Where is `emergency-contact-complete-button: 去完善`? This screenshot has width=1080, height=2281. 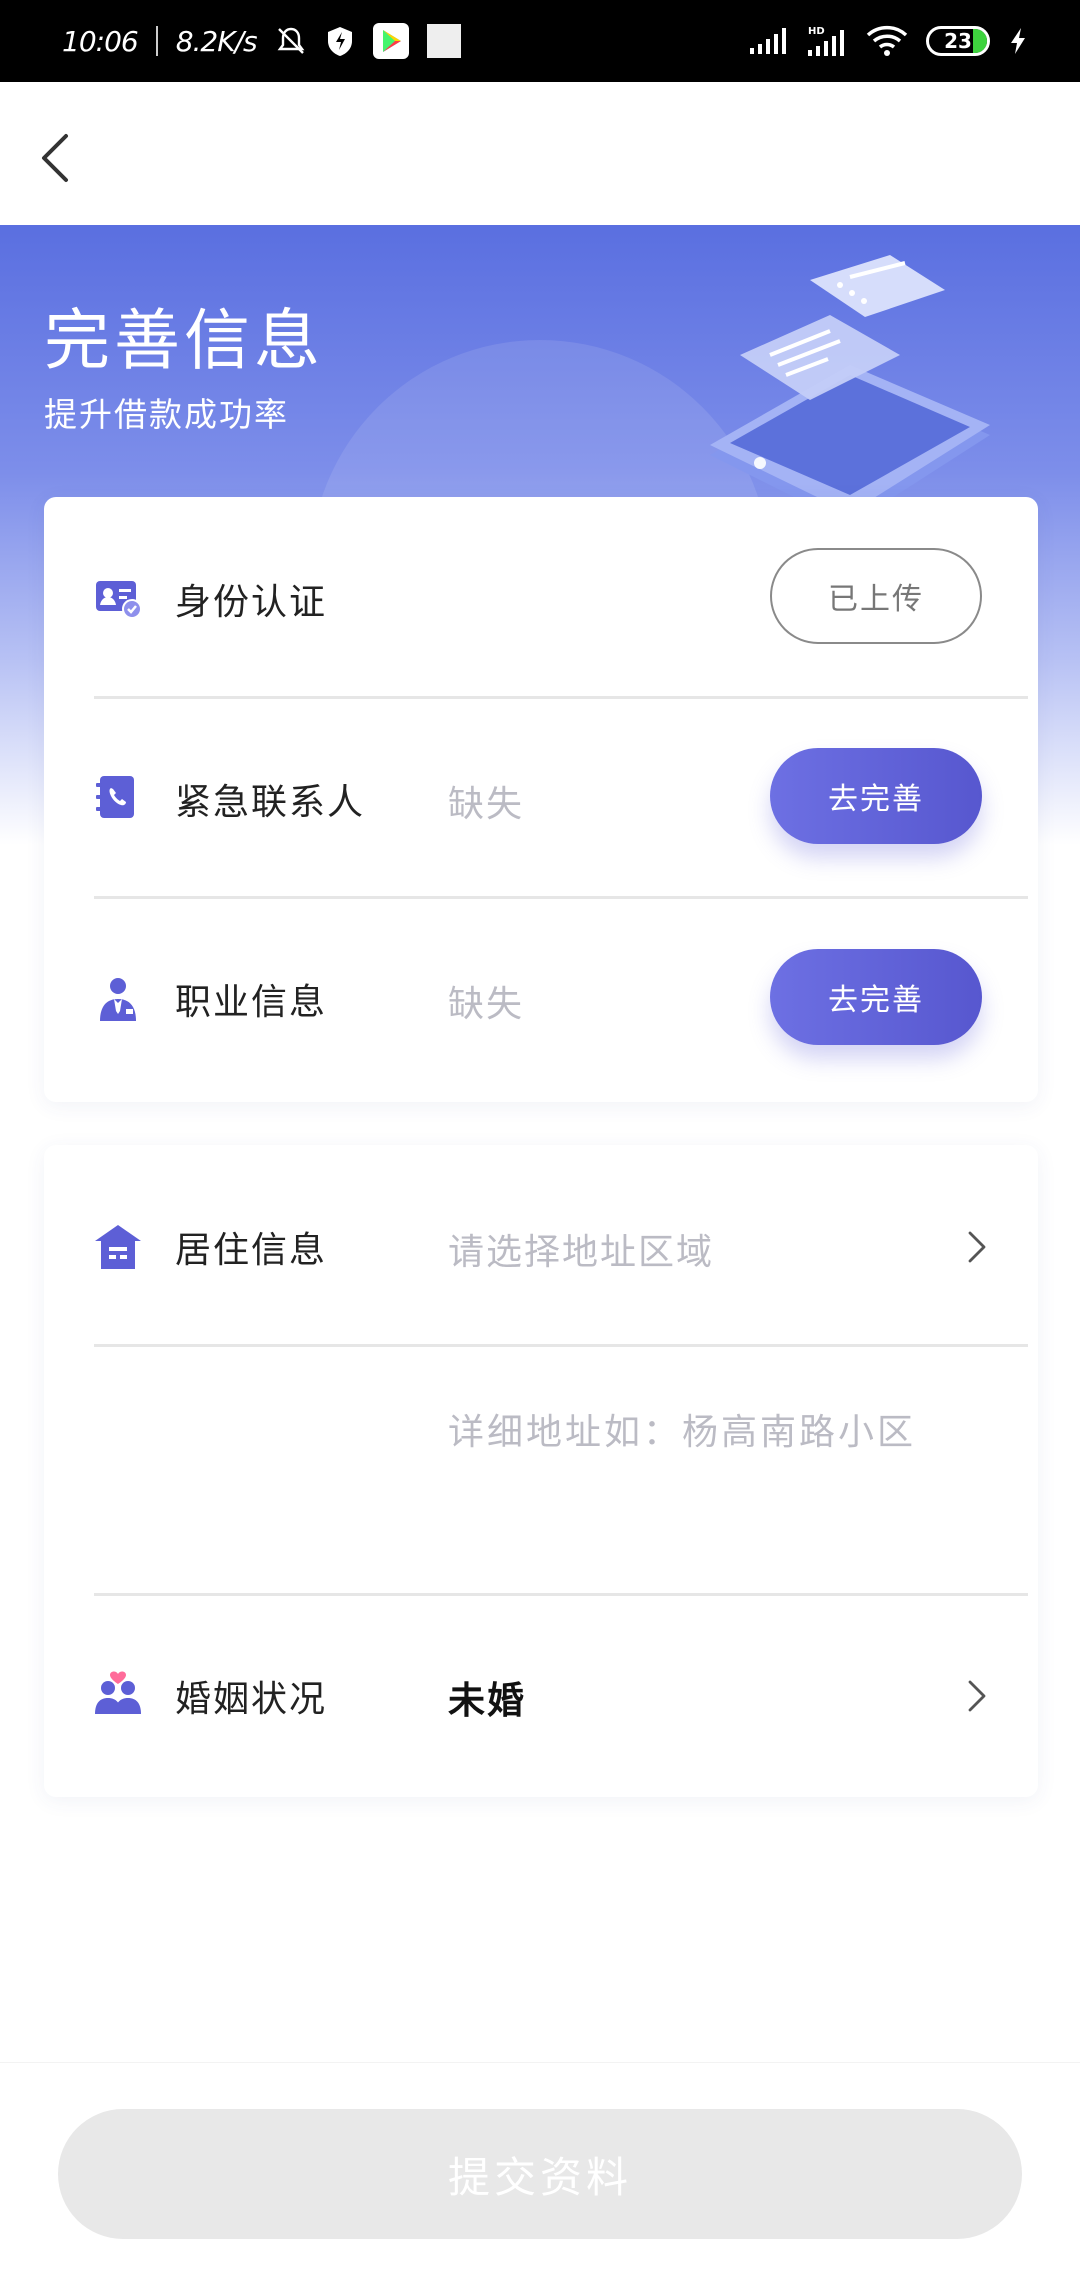
emergency-contact-complete-button: 去完善 is located at coordinates (876, 796).